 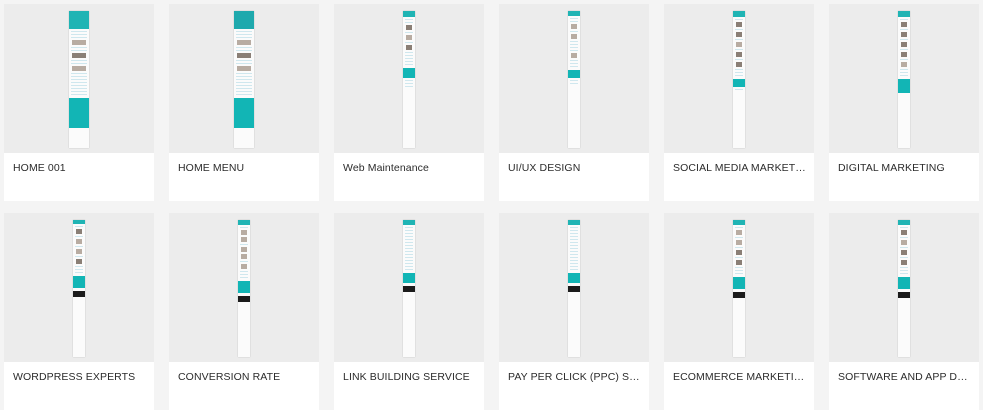 I want to click on page-card-ecommerce-marketing: ECOMMERCE MARKETING, so click(x=739, y=311).